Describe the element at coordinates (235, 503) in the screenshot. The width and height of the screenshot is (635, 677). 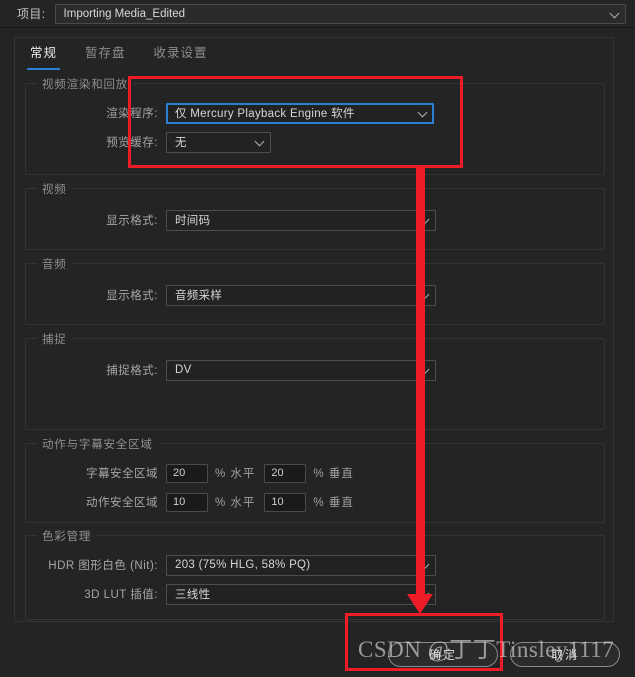
I see `action-safe-horizontal-unit: % 水平` at that location.